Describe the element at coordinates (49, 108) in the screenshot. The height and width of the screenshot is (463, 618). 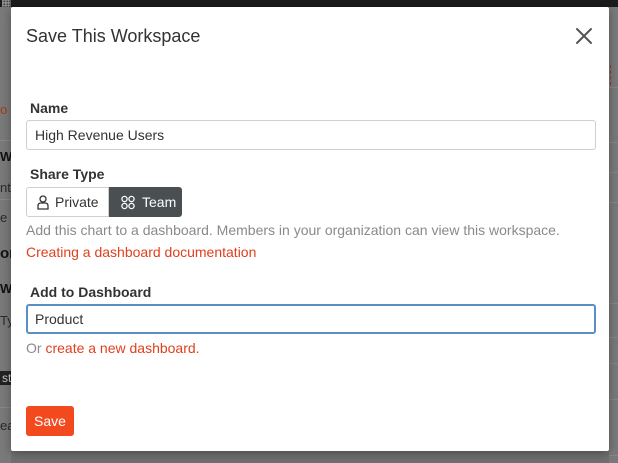
I see `name-label: Name` at that location.